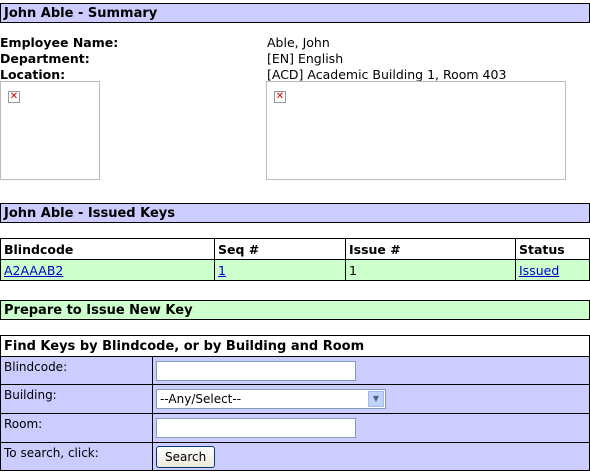  What do you see at coordinates (371, 428) in the screenshot?
I see `room-cell` at bounding box center [371, 428].